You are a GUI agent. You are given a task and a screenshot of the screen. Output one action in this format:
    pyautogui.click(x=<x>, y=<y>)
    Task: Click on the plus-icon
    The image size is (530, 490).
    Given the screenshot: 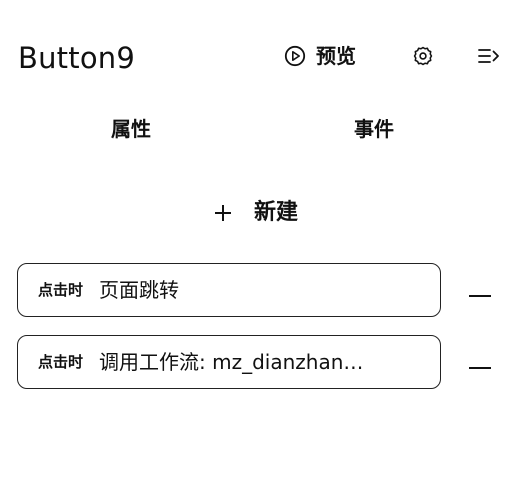 What is the action you would take?
    pyautogui.click(x=223, y=213)
    